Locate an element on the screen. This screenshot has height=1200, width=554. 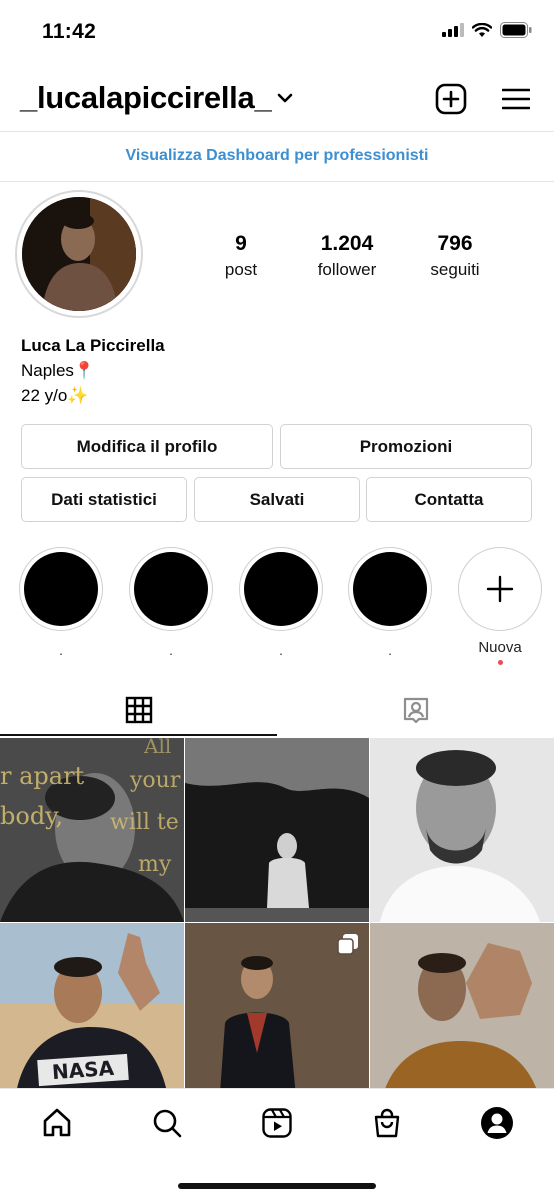
post-overlay-text: your is located at coordinates (155, 780).